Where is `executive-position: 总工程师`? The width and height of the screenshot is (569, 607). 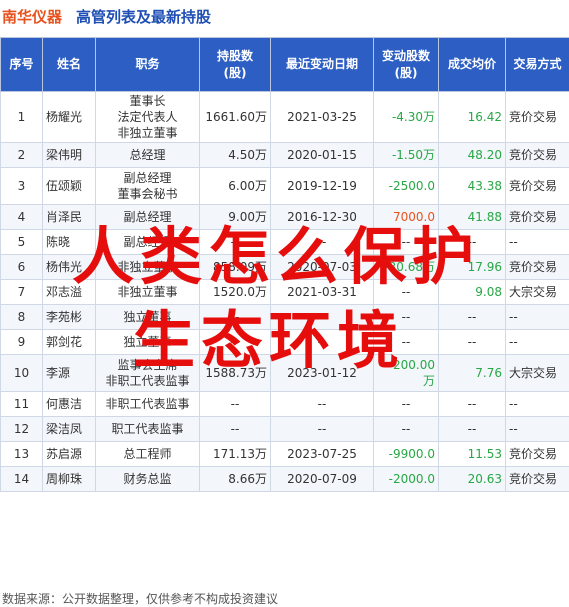
executive-position: 总工程师 is located at coordinates (148, 454).